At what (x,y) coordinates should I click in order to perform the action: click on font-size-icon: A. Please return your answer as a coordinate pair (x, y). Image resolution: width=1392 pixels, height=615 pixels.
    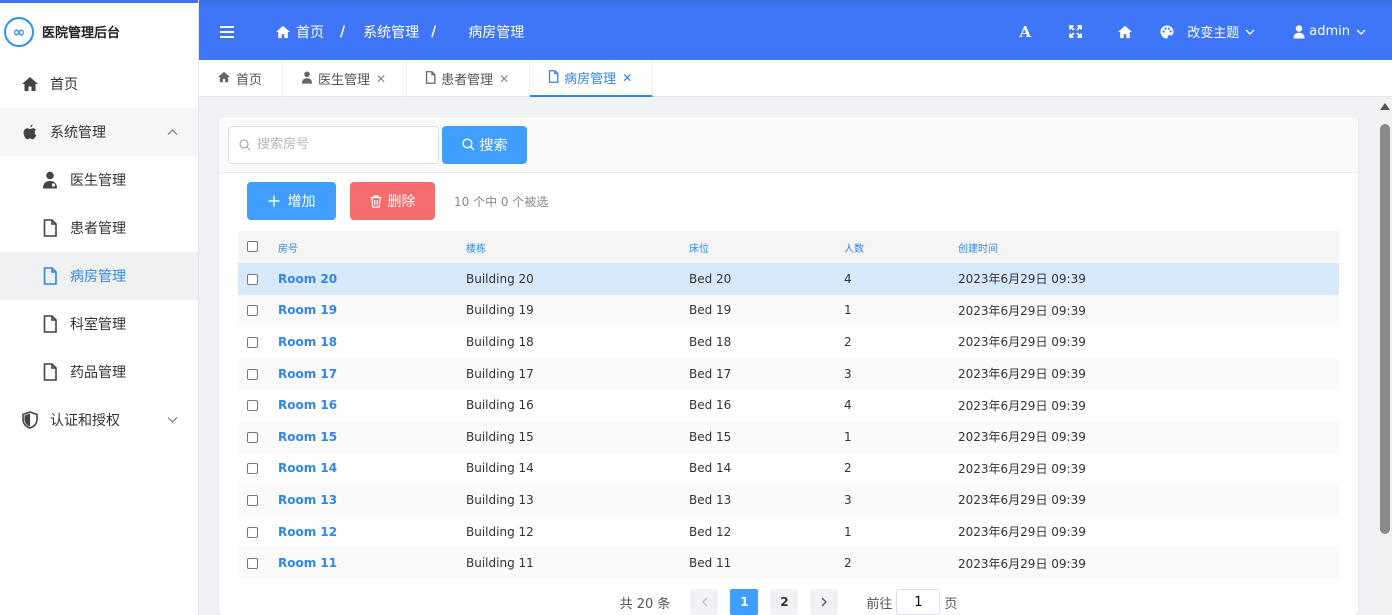
    Looking at the image, I should click on (1025, 32).